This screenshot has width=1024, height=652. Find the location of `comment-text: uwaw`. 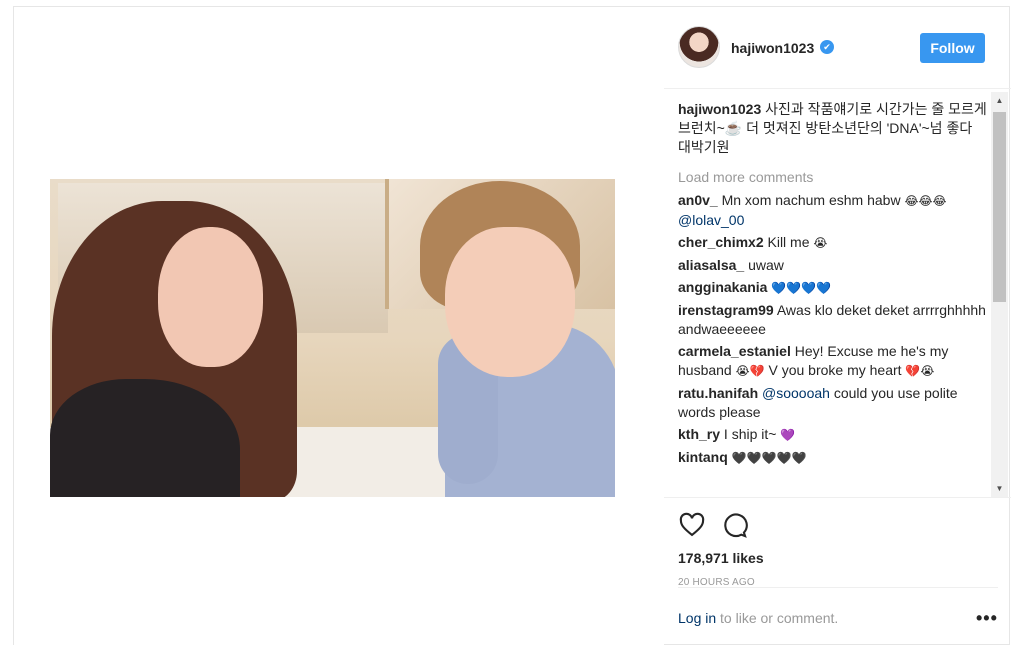

comment-text: uwaw is located at coordinates (766, 265).